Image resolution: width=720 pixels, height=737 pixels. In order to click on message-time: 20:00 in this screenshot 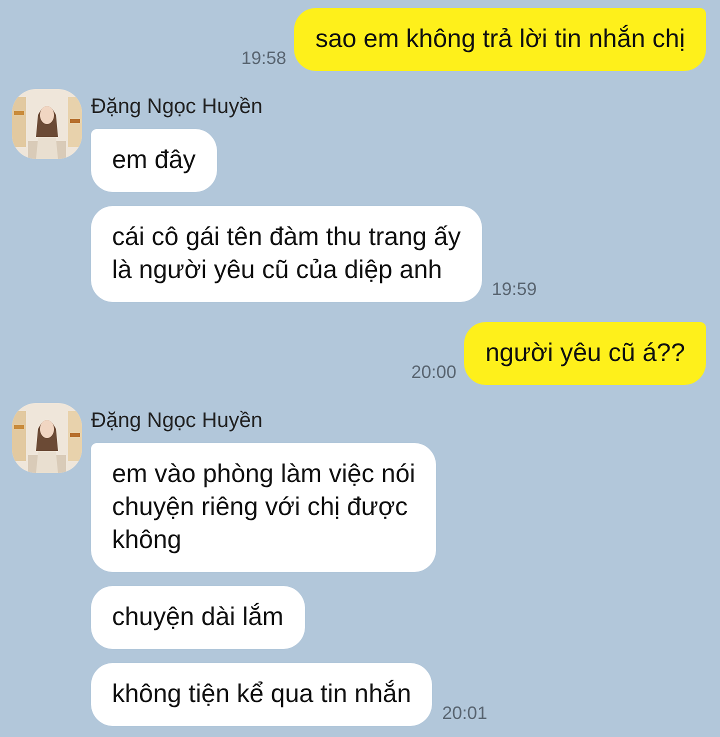, I will do `click(433, 373)`.